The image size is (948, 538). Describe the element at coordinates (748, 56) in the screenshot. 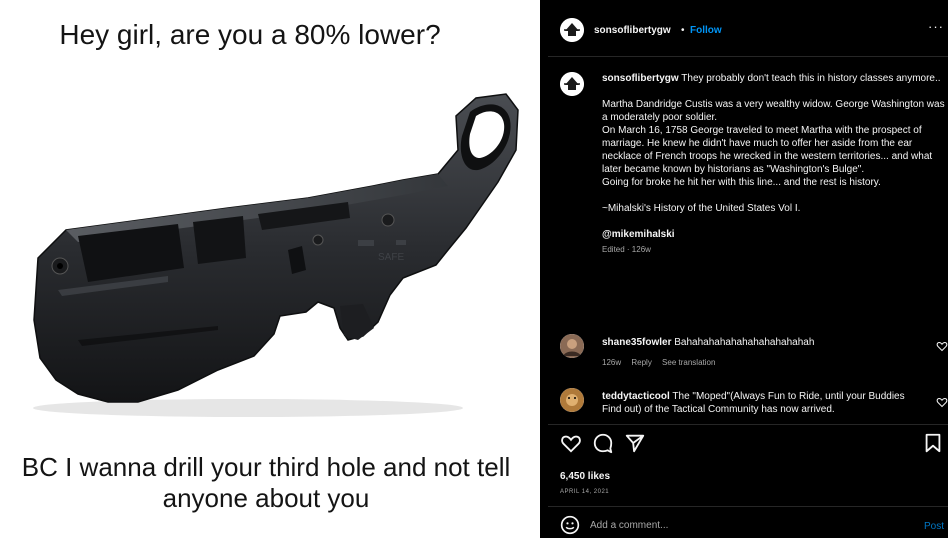

I see `header-divider` at that location.